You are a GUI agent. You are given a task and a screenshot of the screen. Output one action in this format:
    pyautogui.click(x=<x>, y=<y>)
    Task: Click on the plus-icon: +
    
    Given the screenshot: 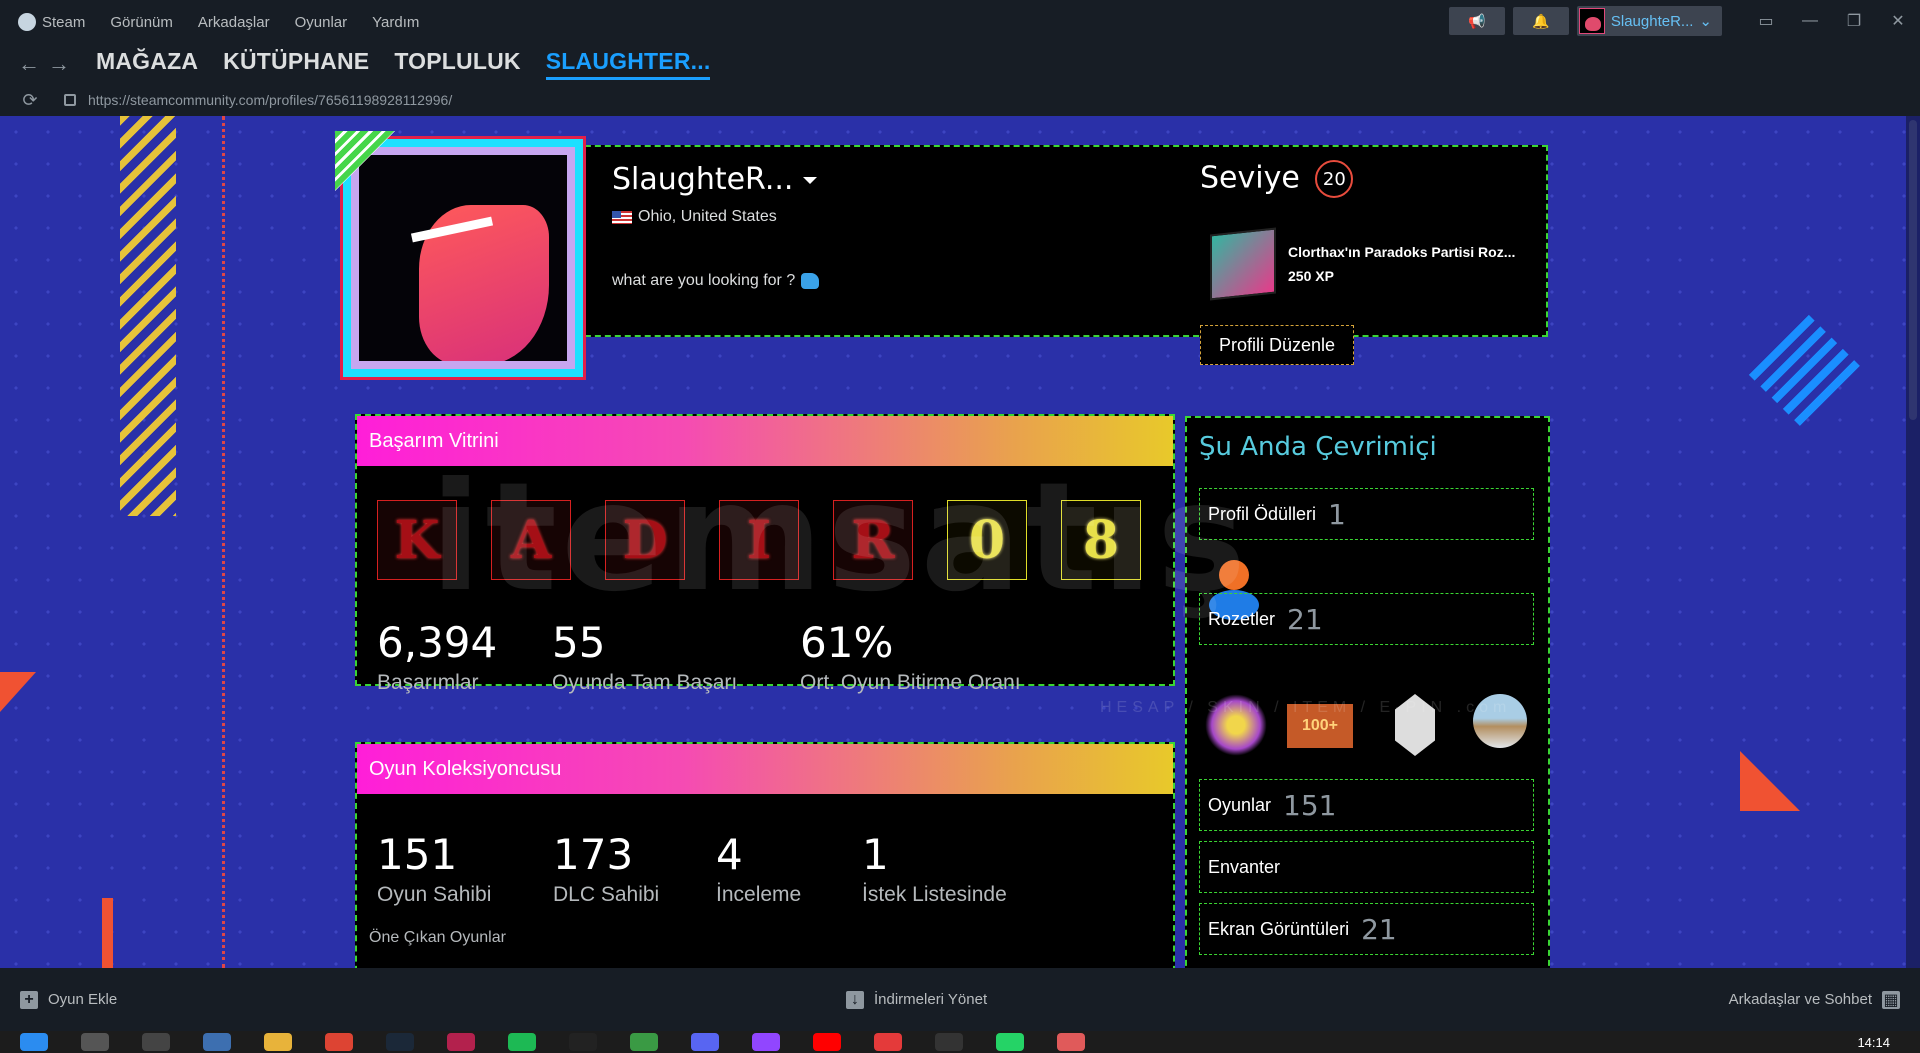 What is the action you would take?
    pyautogui.click(x=29, y=999)
    